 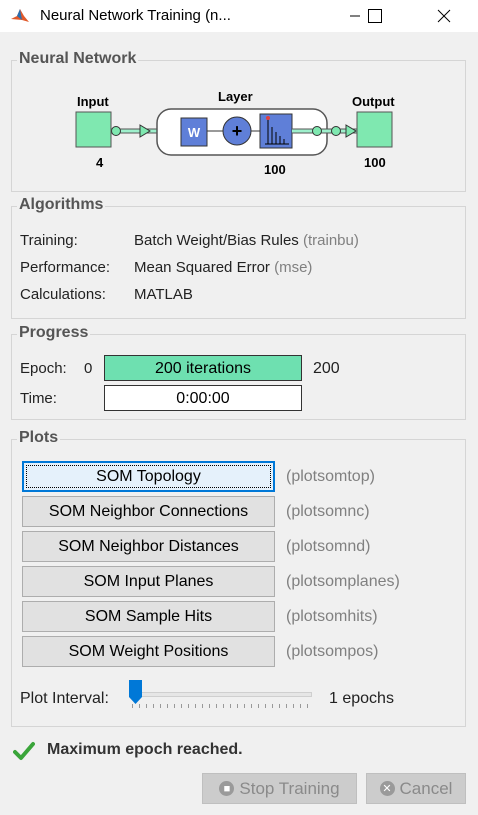 I want to click on algorithms-title: Algorithms, so click(x=61, y=205).